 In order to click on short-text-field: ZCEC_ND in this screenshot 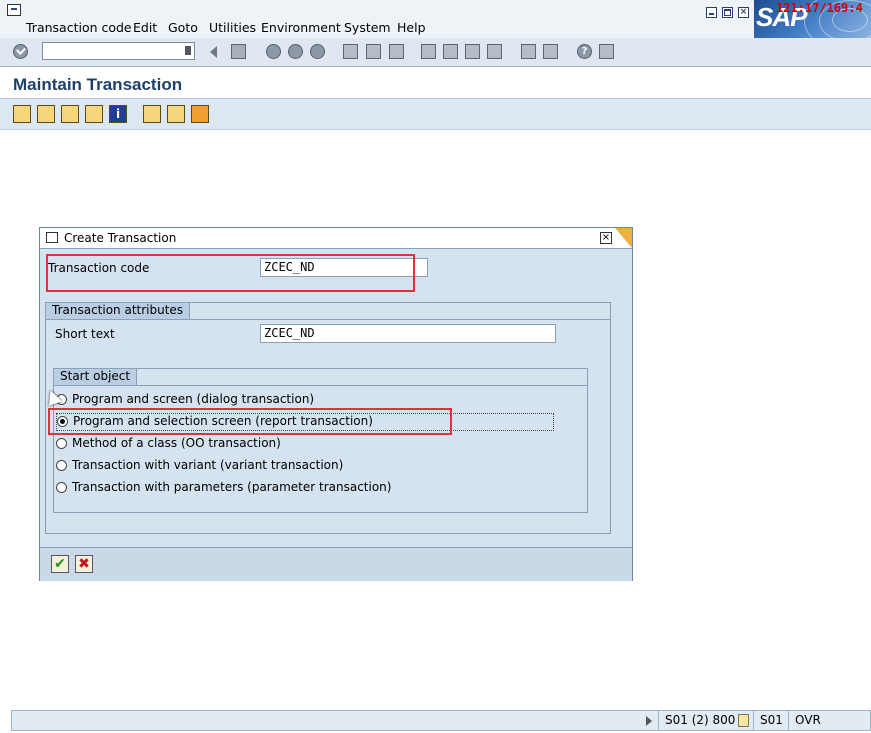, I will do `click(408, 333)`.